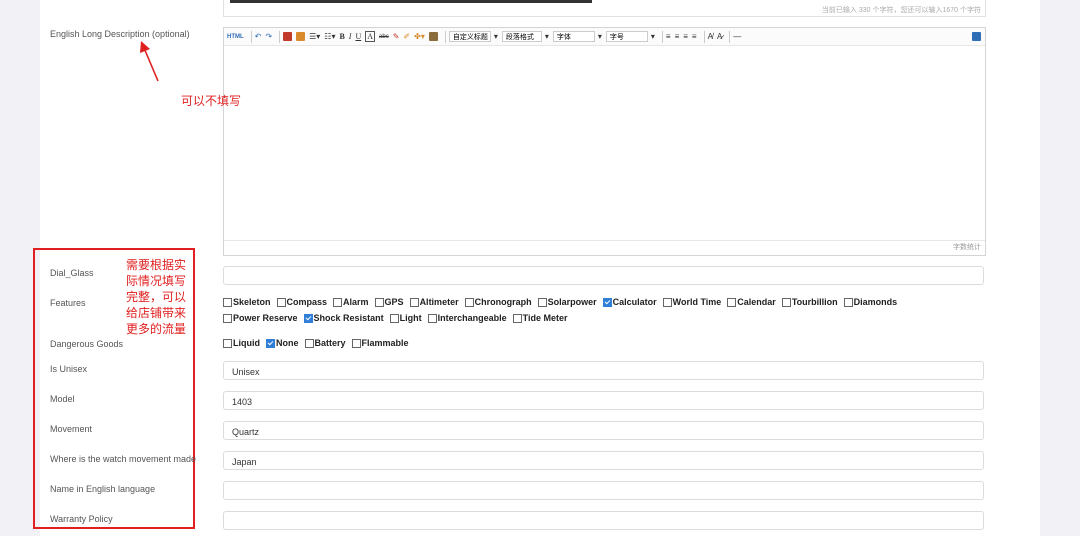 The width and height of the screenshot is (1080, 536). Describe the element at coordinates (356, 302) in the screenshot. I see `checkbox-label: Alarm` at that location.